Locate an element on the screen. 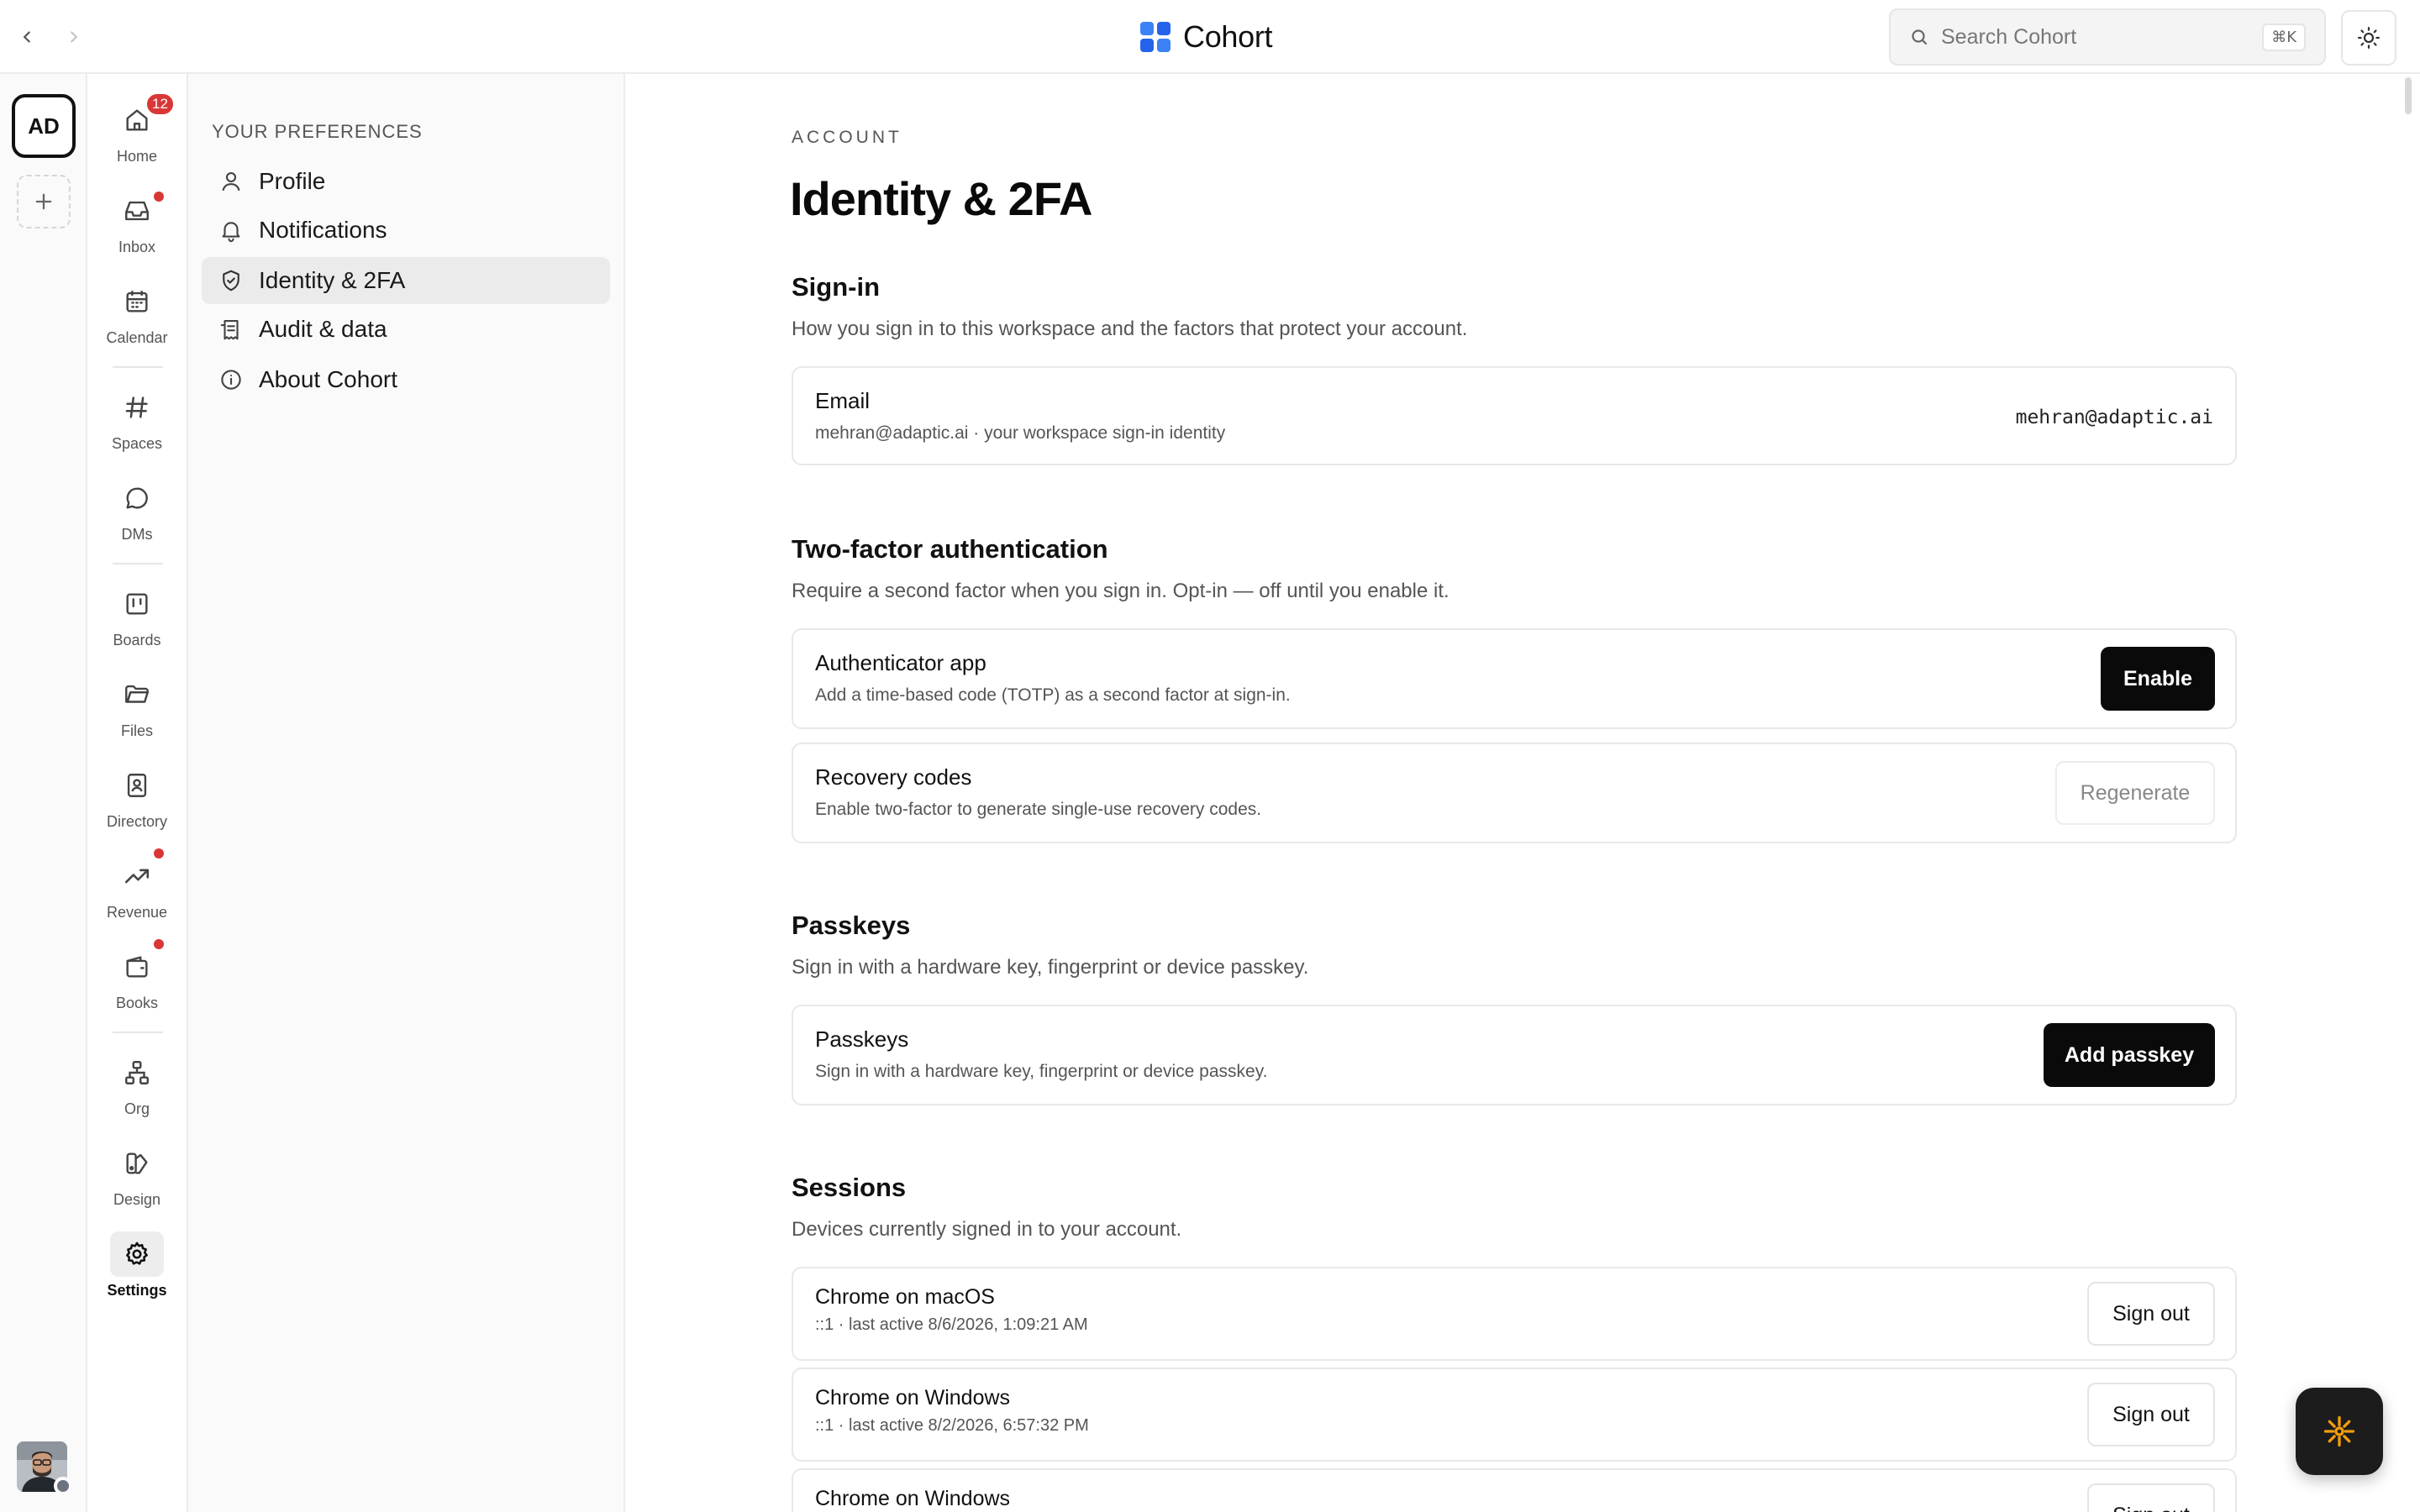 This screenshot has height=1512, width=2420. rail-item-revenue: Revenue is located at coordinates (137, 884).